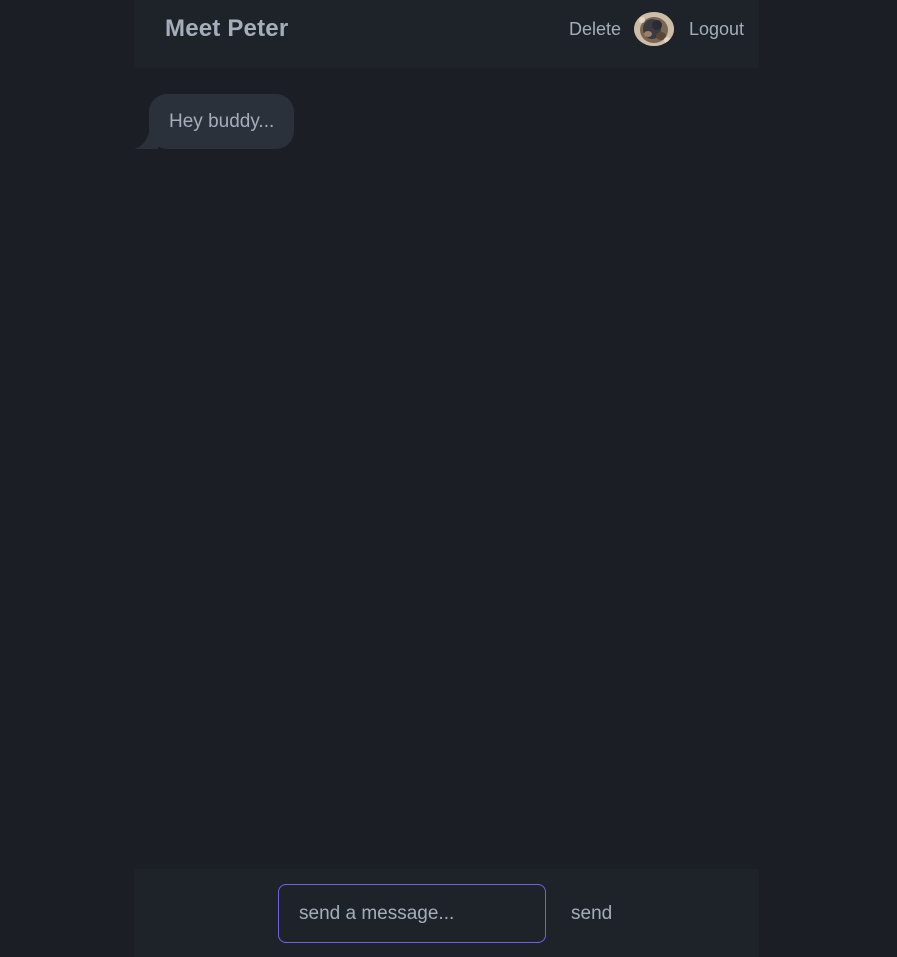 The image size is (897, 957). What do you see at coordinates (716, 29) in the screenshot?
I see `logout-button: Logout` at bounding box center [716, 29].